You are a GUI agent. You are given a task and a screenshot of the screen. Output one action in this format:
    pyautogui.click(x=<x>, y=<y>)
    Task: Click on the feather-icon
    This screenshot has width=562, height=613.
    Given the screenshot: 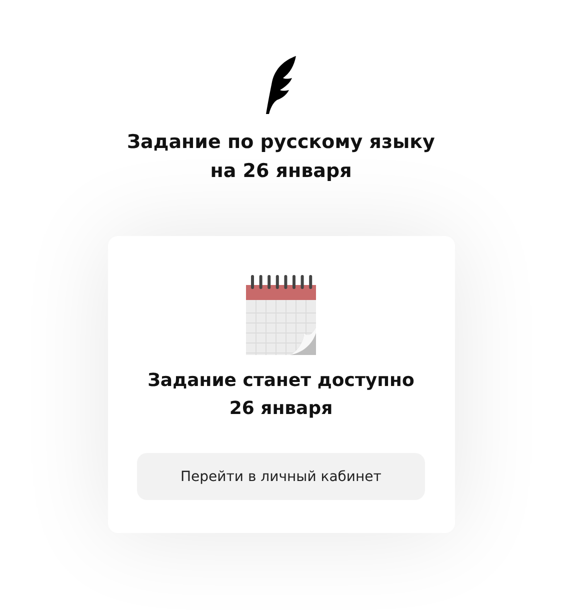 What is the action you would take?
    pyautogui.click(x=281, y=85)
    